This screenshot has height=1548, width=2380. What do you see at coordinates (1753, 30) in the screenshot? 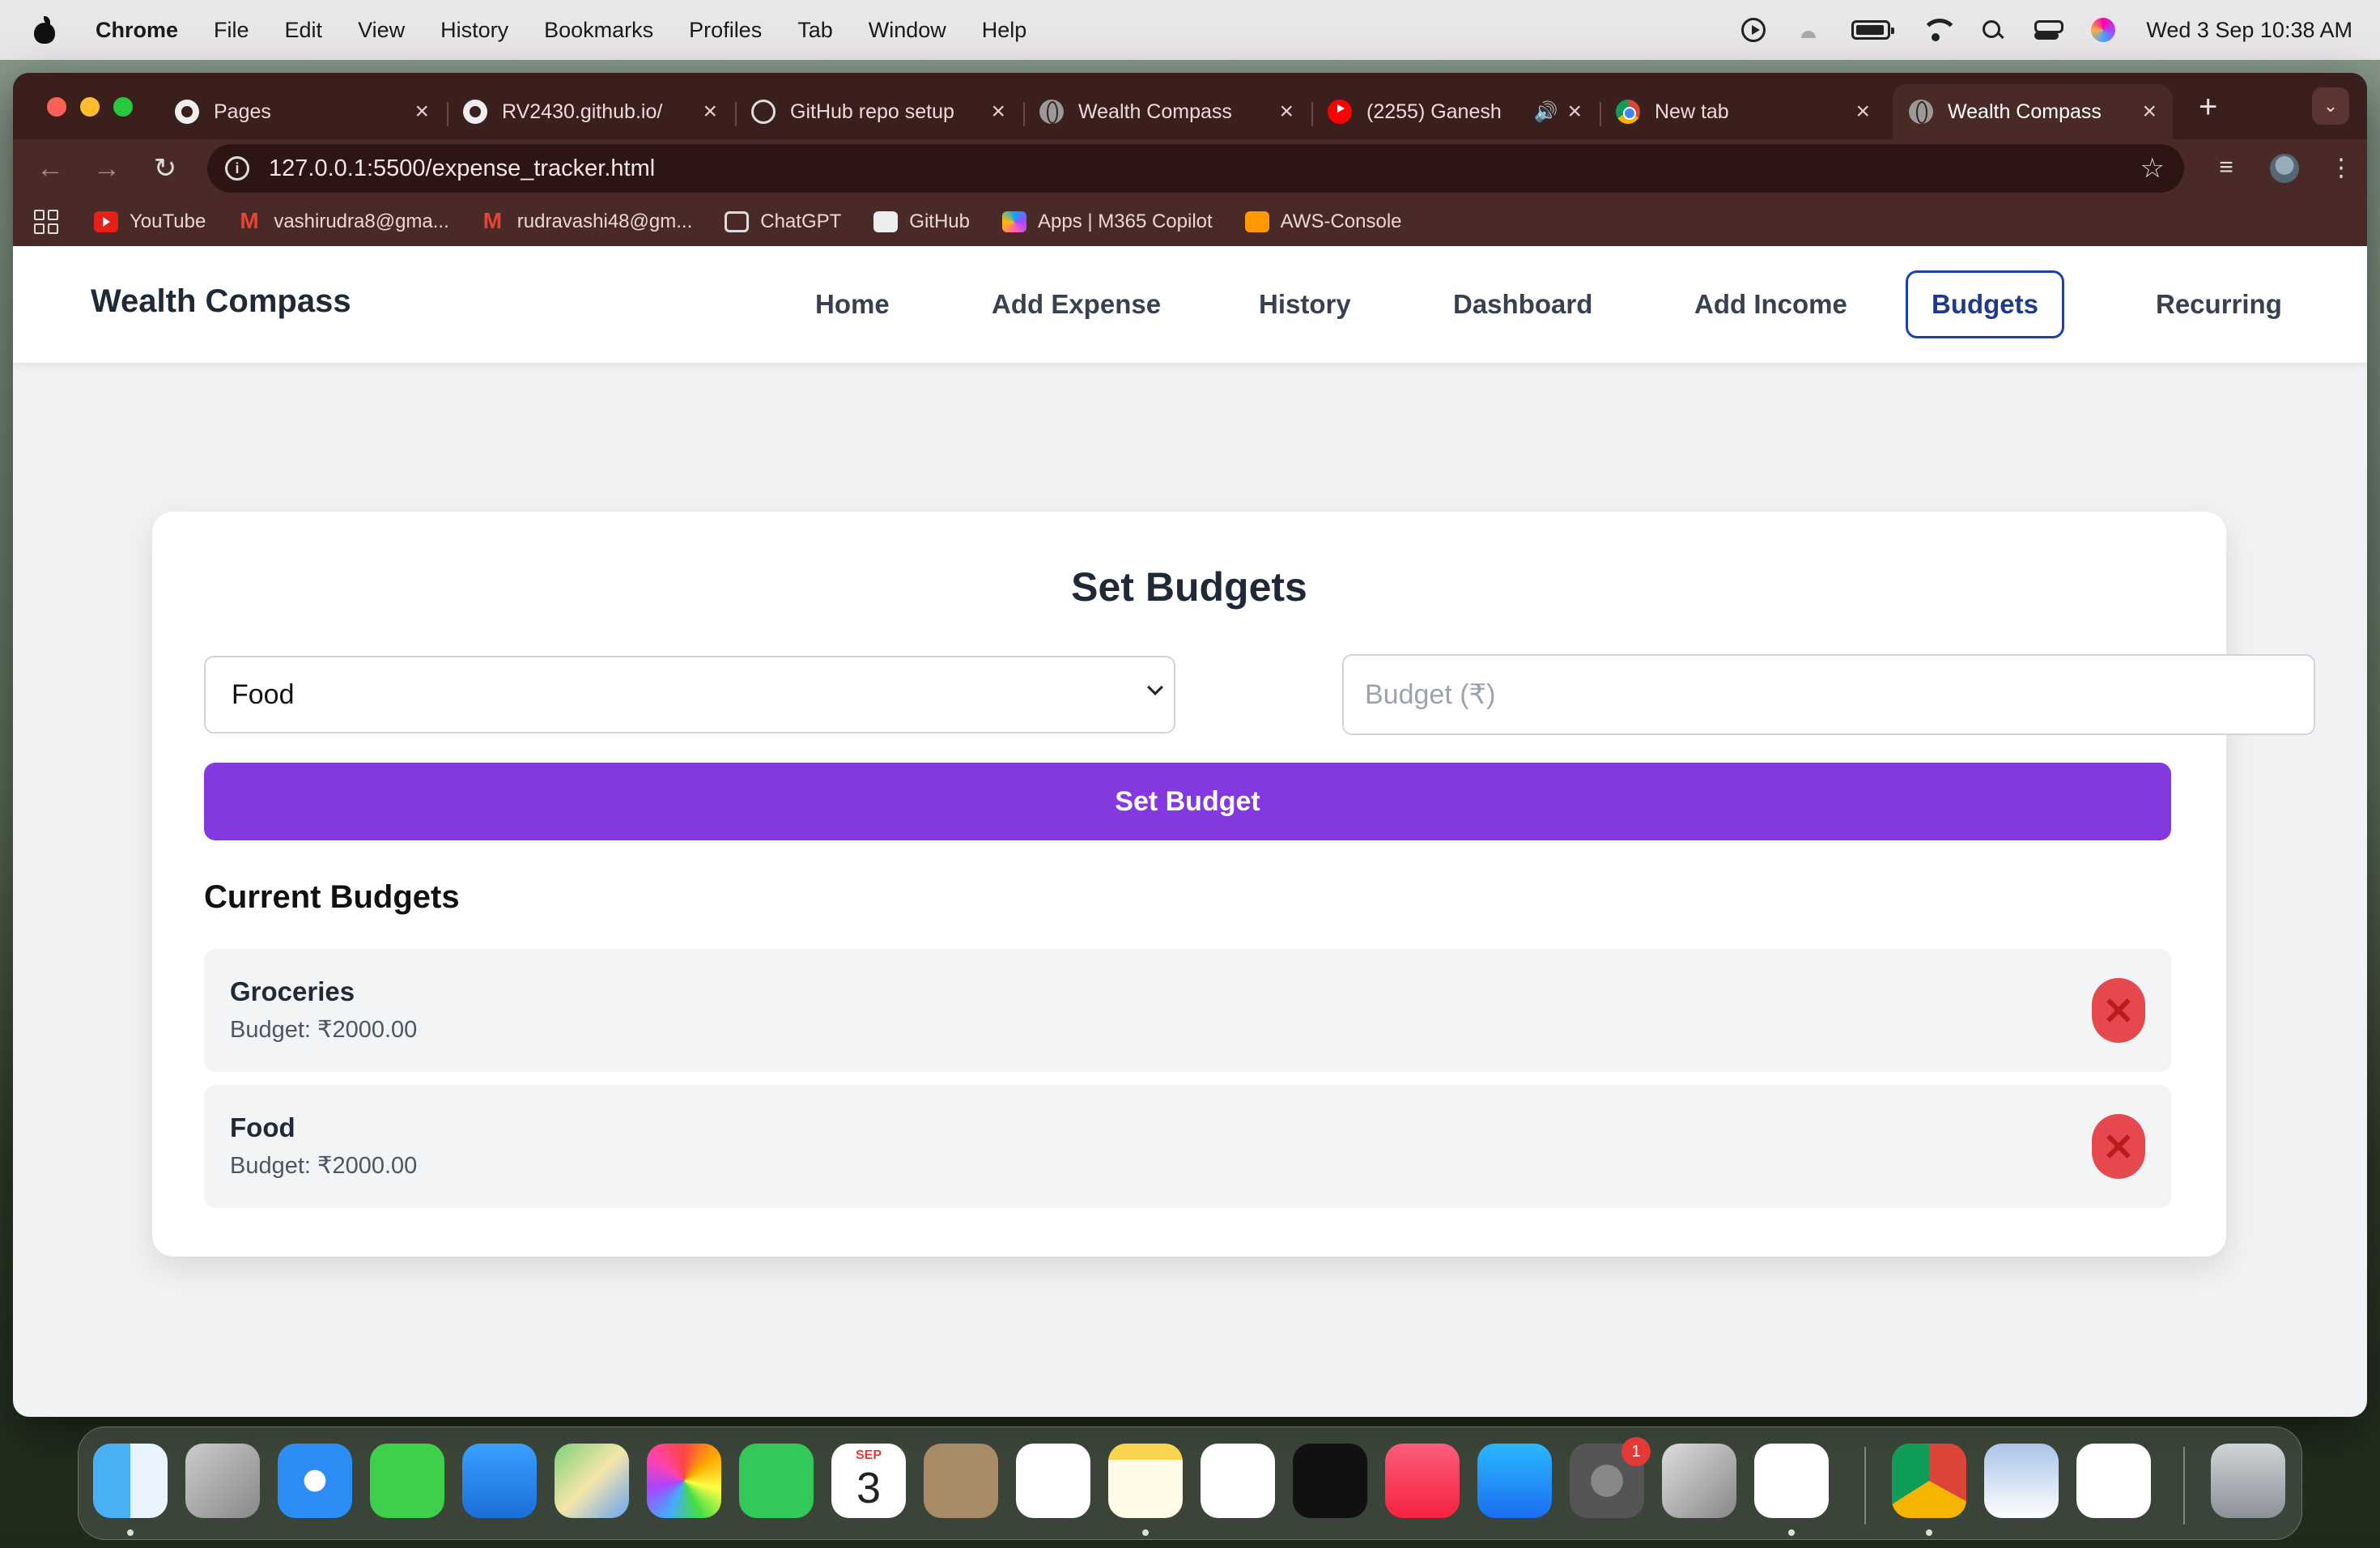
I see `now-playing-icon` at bounding box center [1753, 30].